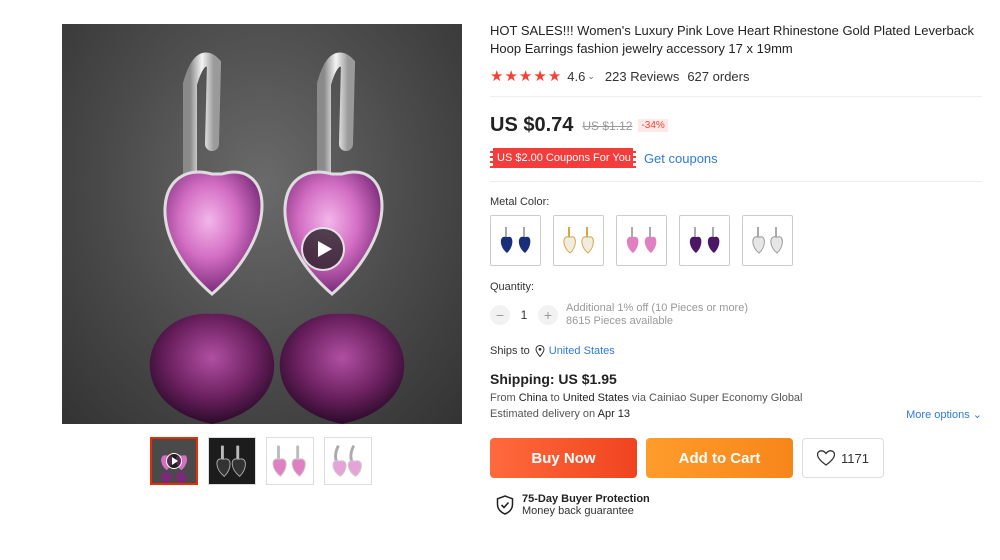 Image resolution: width=1000 pixels, height=560 pixels. I want to click on thumbnail-video, so click(174, 461).